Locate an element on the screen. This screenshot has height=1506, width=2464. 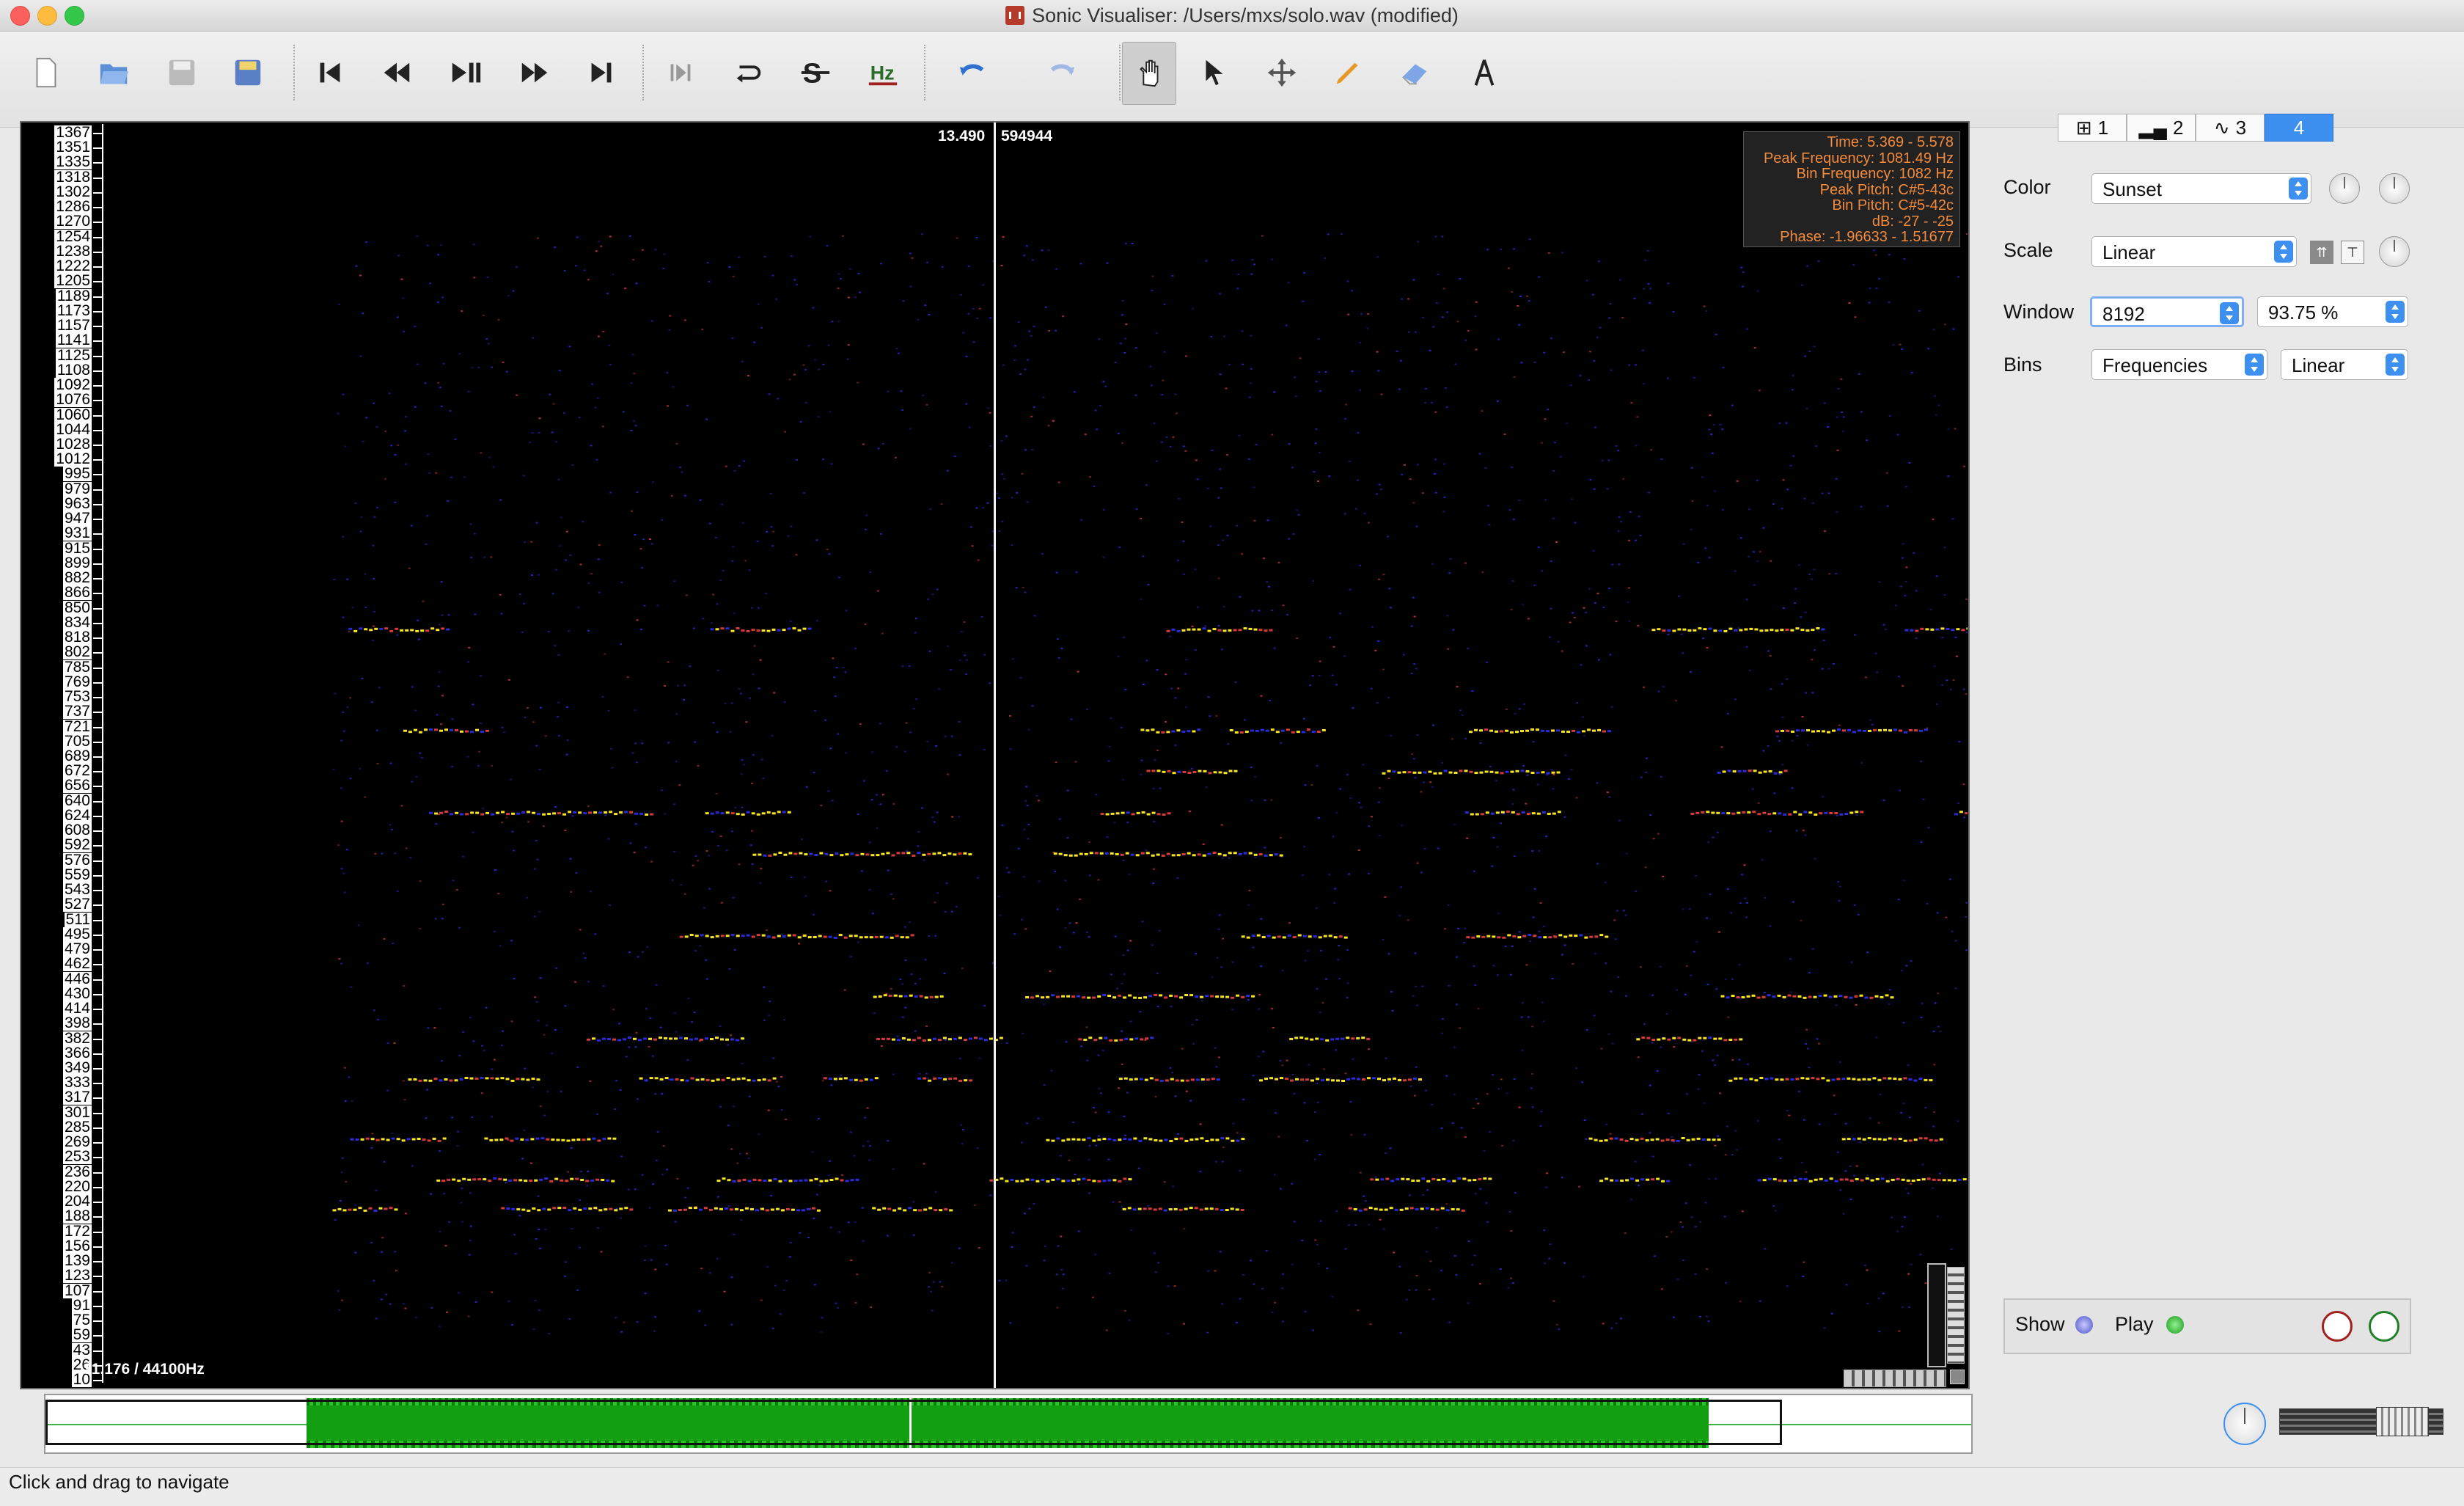
freq-tick-label: 430 is located at coordinates (77, 993).